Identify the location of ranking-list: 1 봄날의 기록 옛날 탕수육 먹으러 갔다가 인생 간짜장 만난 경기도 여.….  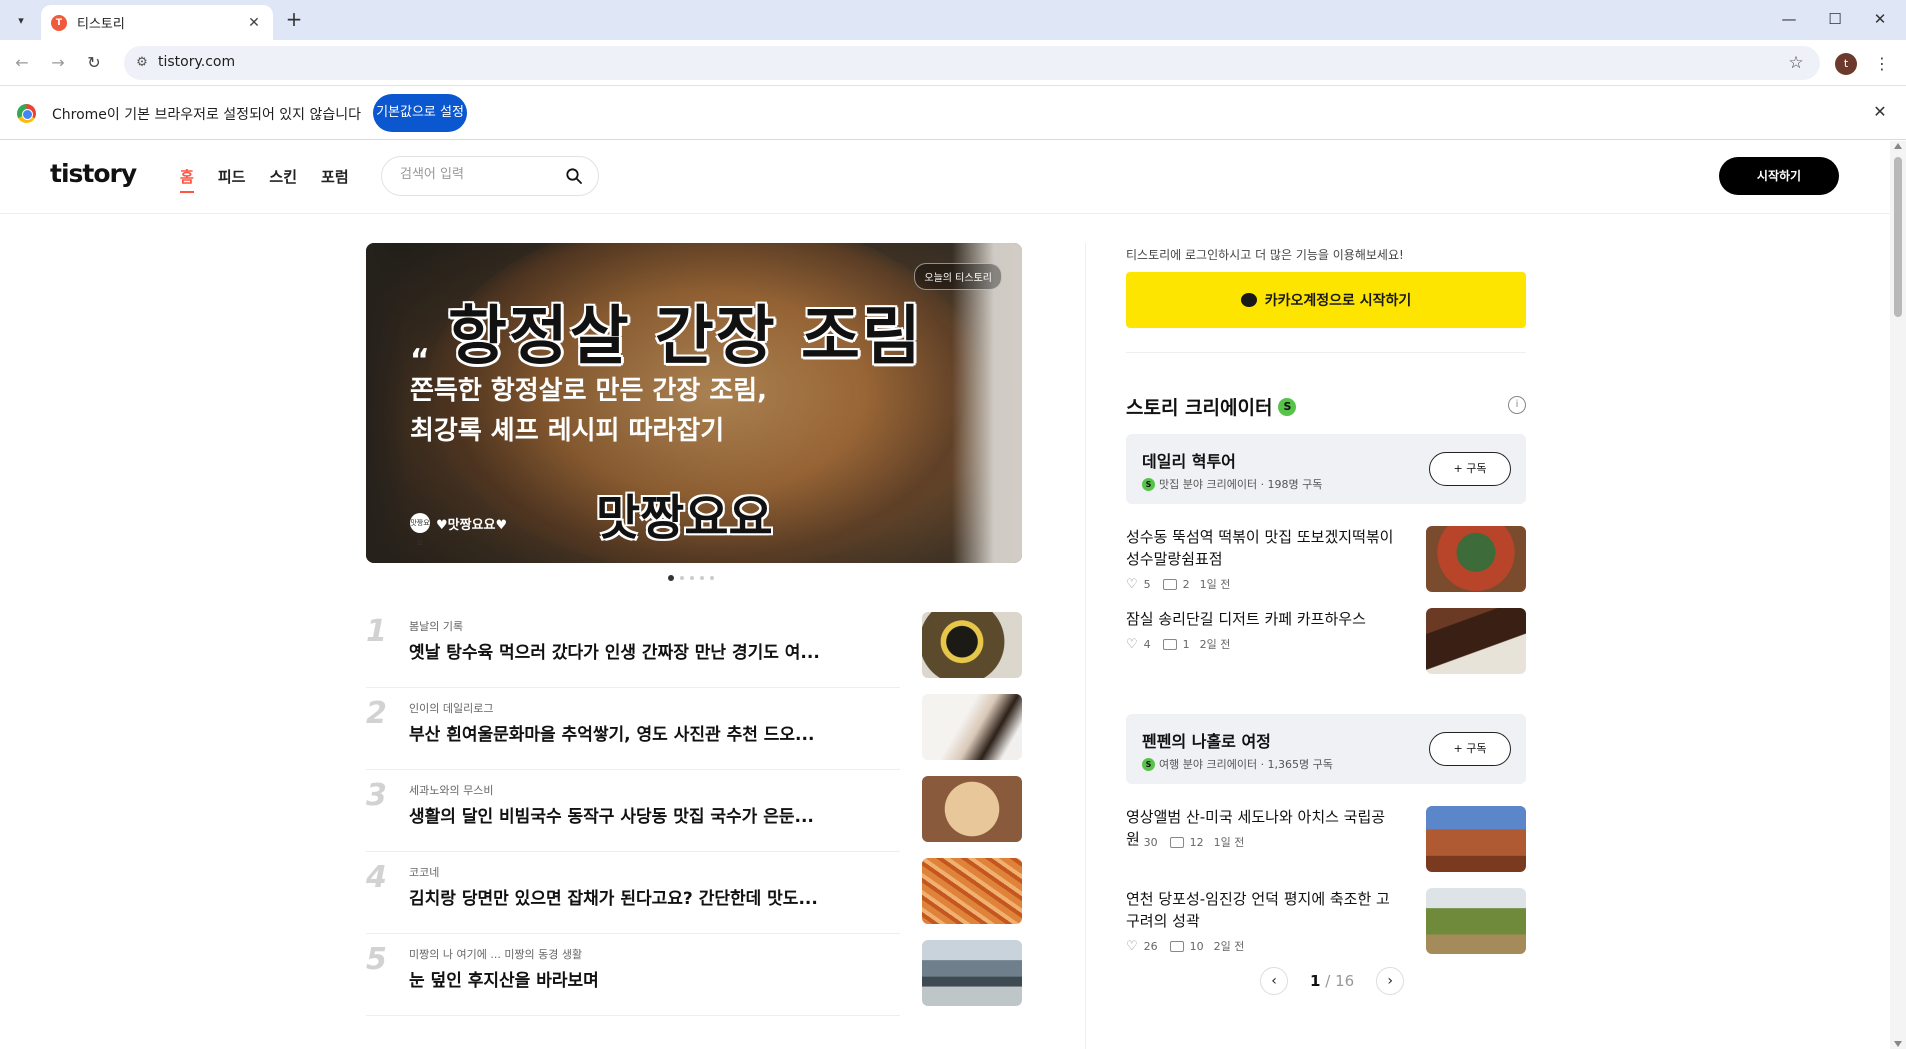
(694, 811).